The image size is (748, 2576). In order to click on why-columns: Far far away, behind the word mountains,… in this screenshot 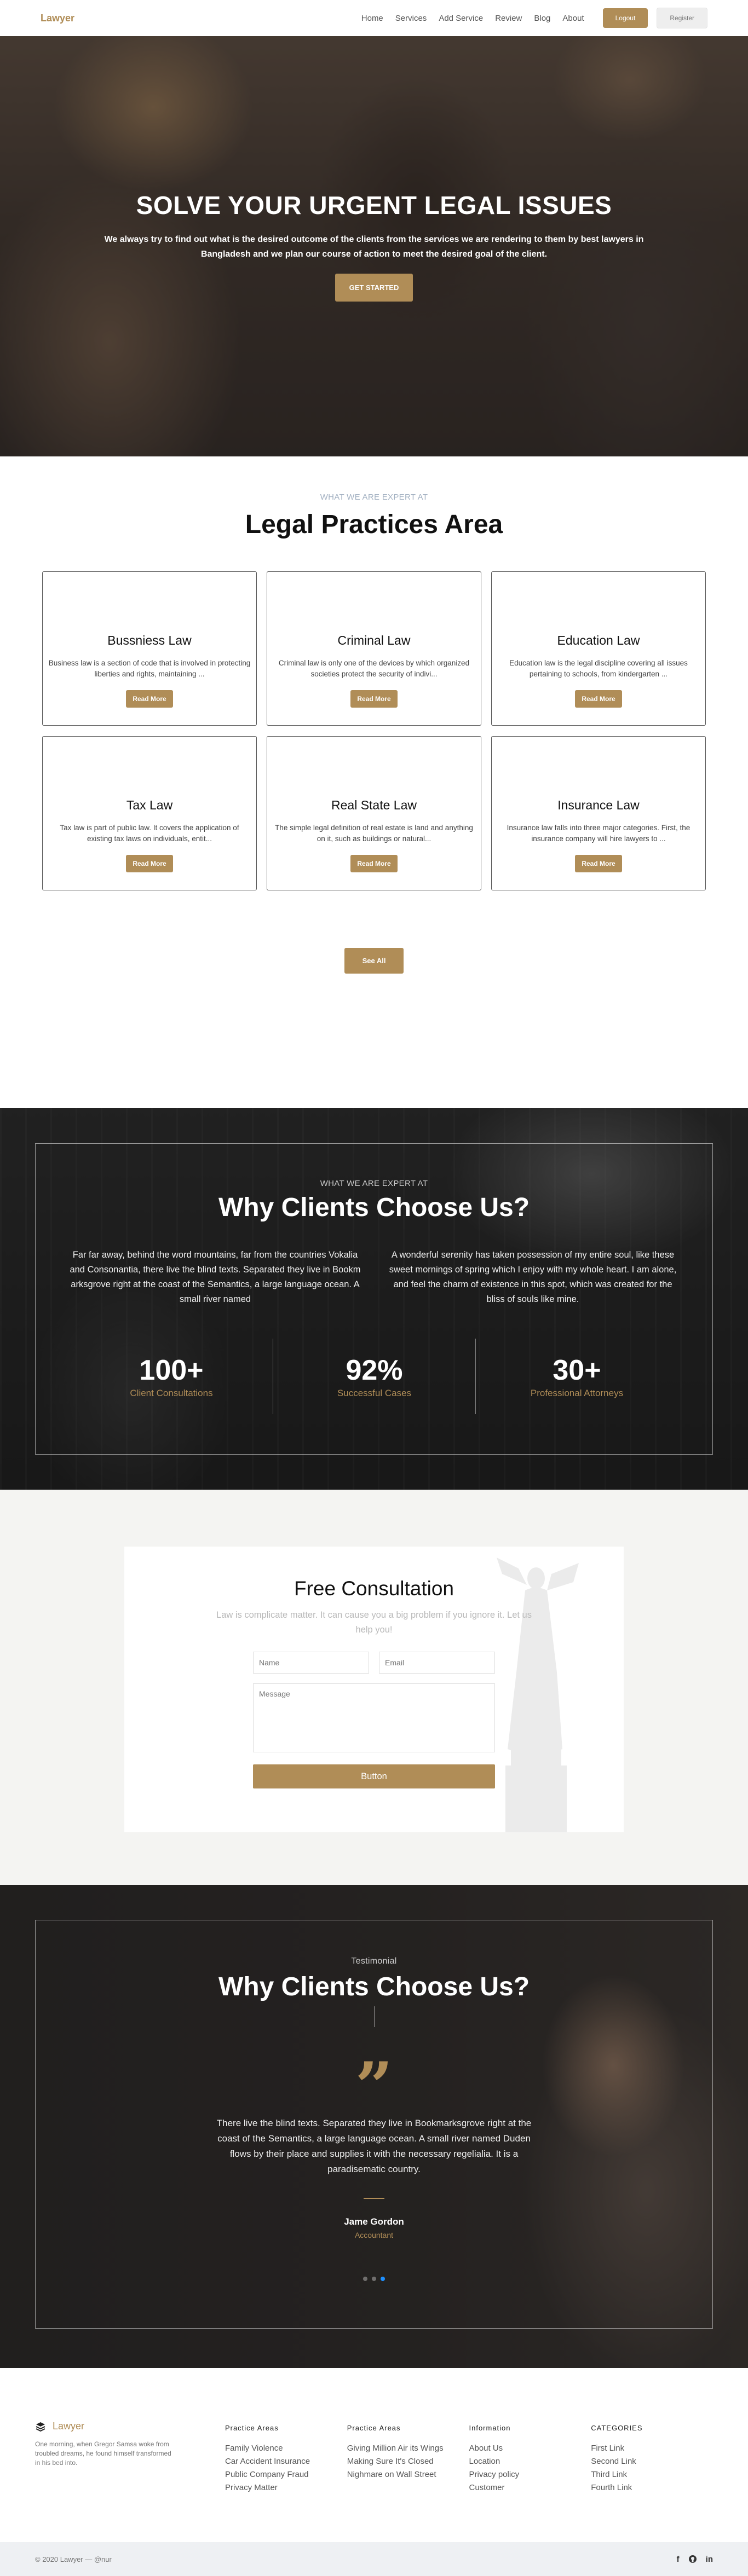, I will do `click(374, 1277)`.